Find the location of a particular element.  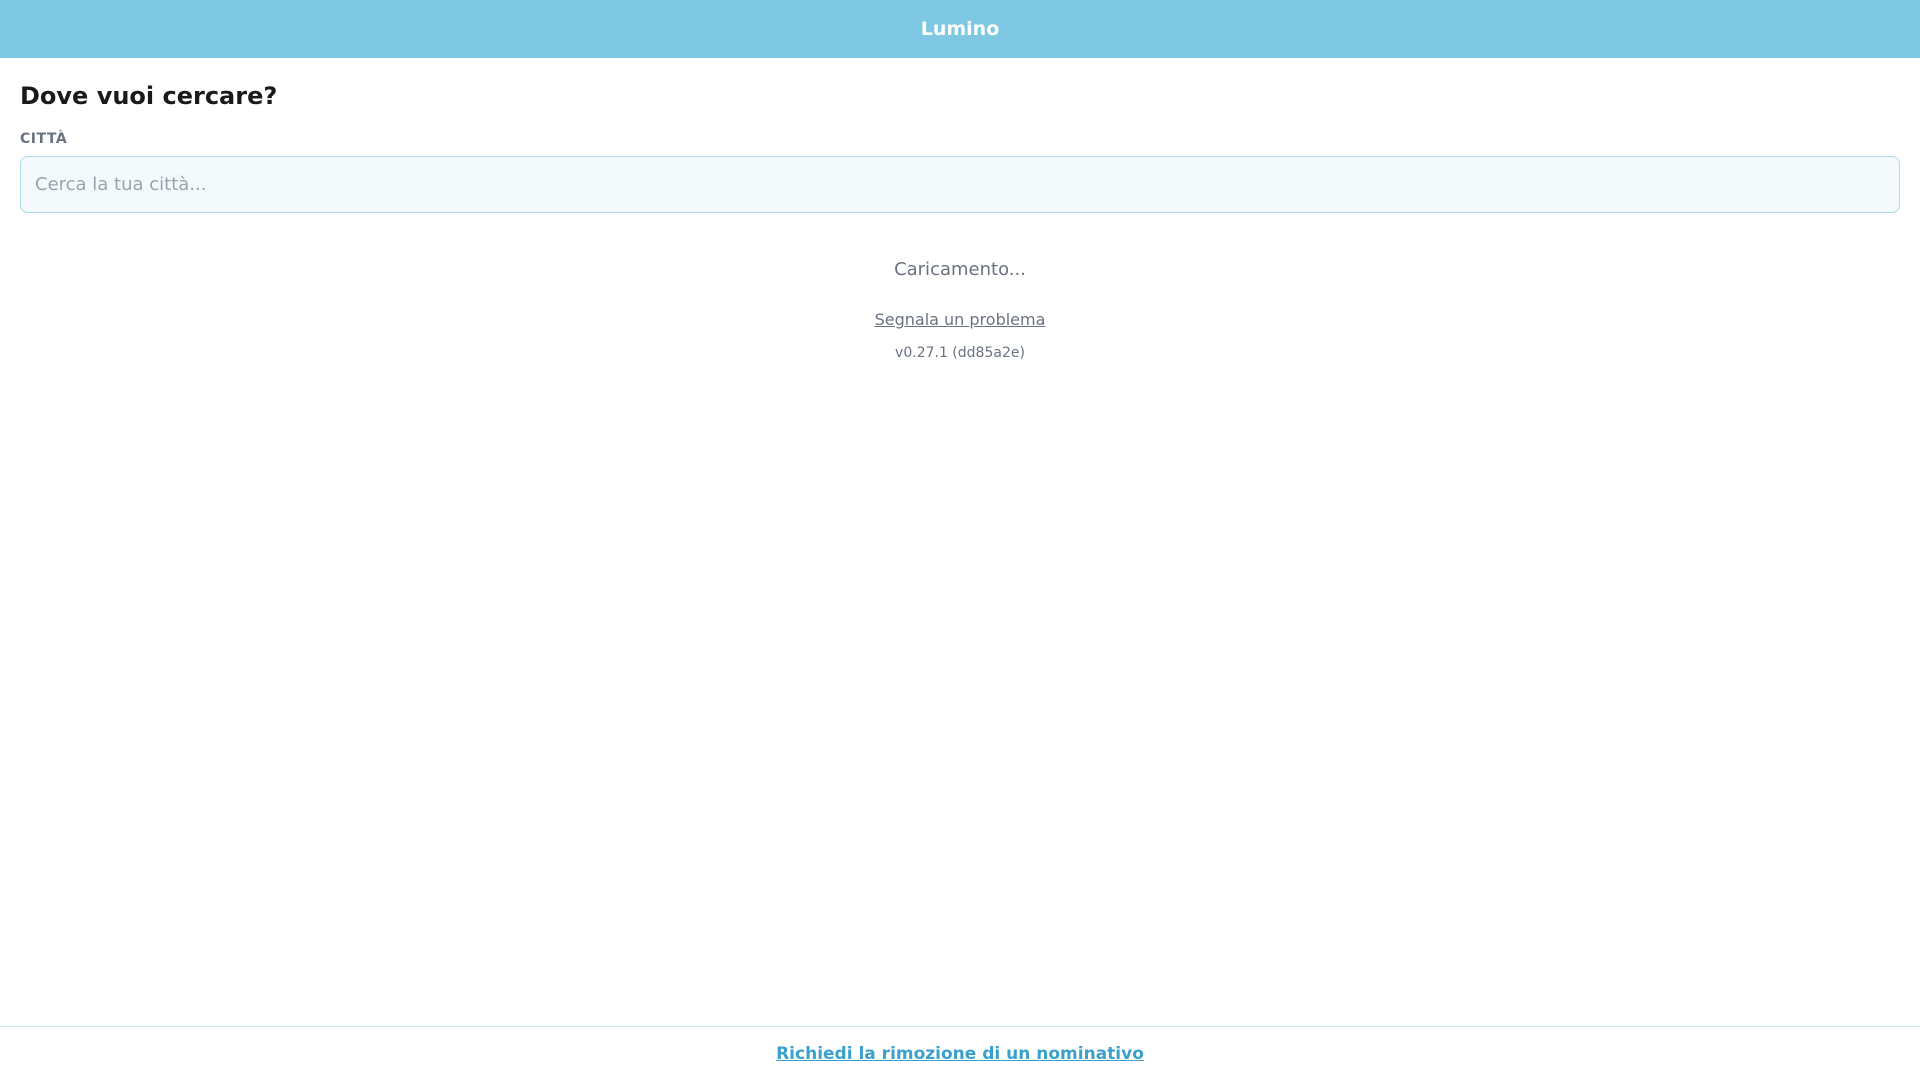

city-search-input is located at coordinates (960, 184).